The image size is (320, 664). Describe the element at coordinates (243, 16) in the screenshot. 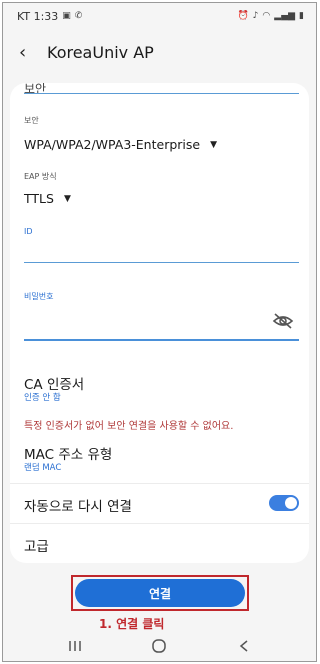

I see `alarm-icon: ⏰` at that location.